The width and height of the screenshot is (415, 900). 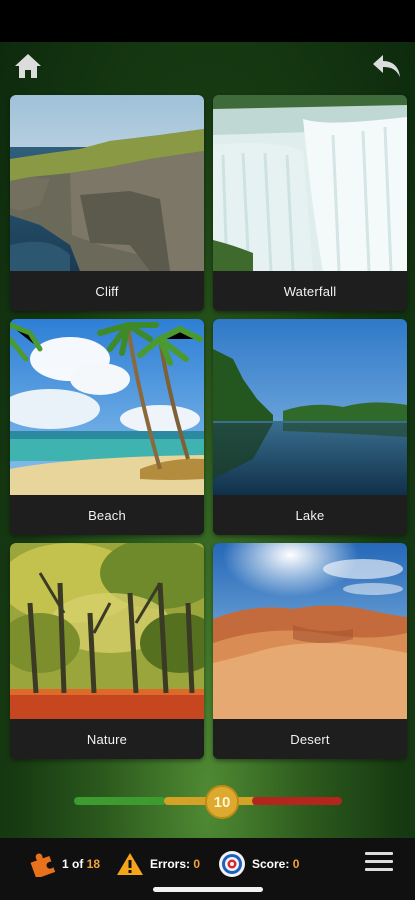 I want to click on slider-track-hard, so click(x=297, y=801).